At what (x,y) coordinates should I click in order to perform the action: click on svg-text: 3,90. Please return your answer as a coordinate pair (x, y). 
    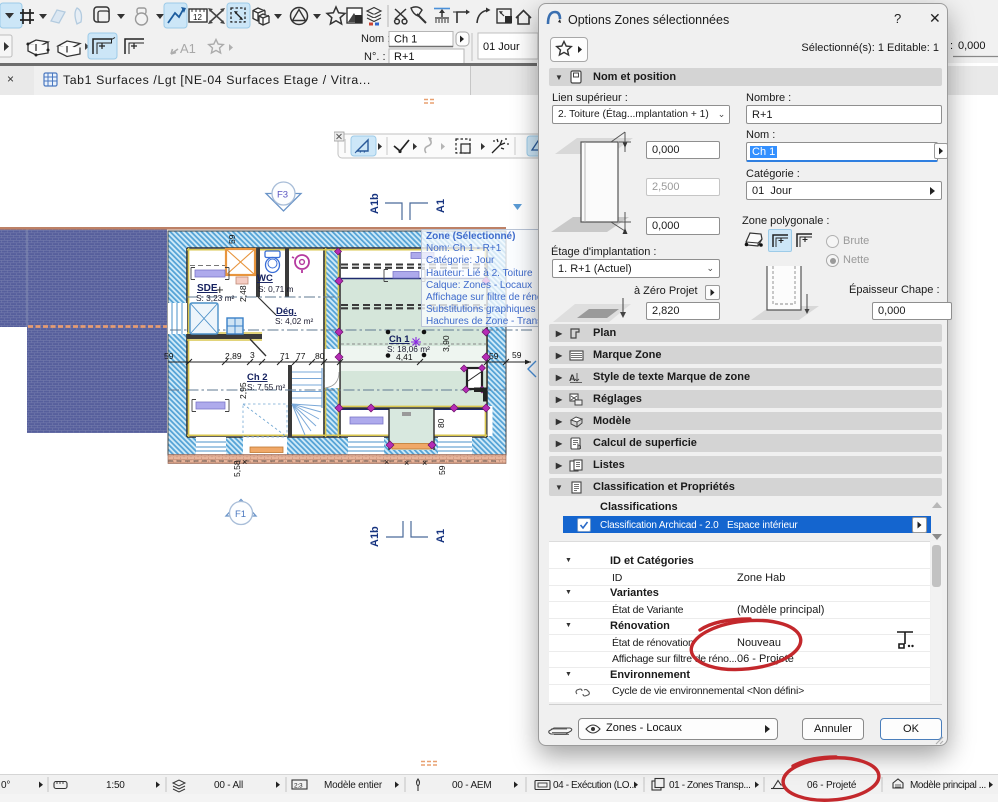
    Looking at the image, I should click on (446, 343).